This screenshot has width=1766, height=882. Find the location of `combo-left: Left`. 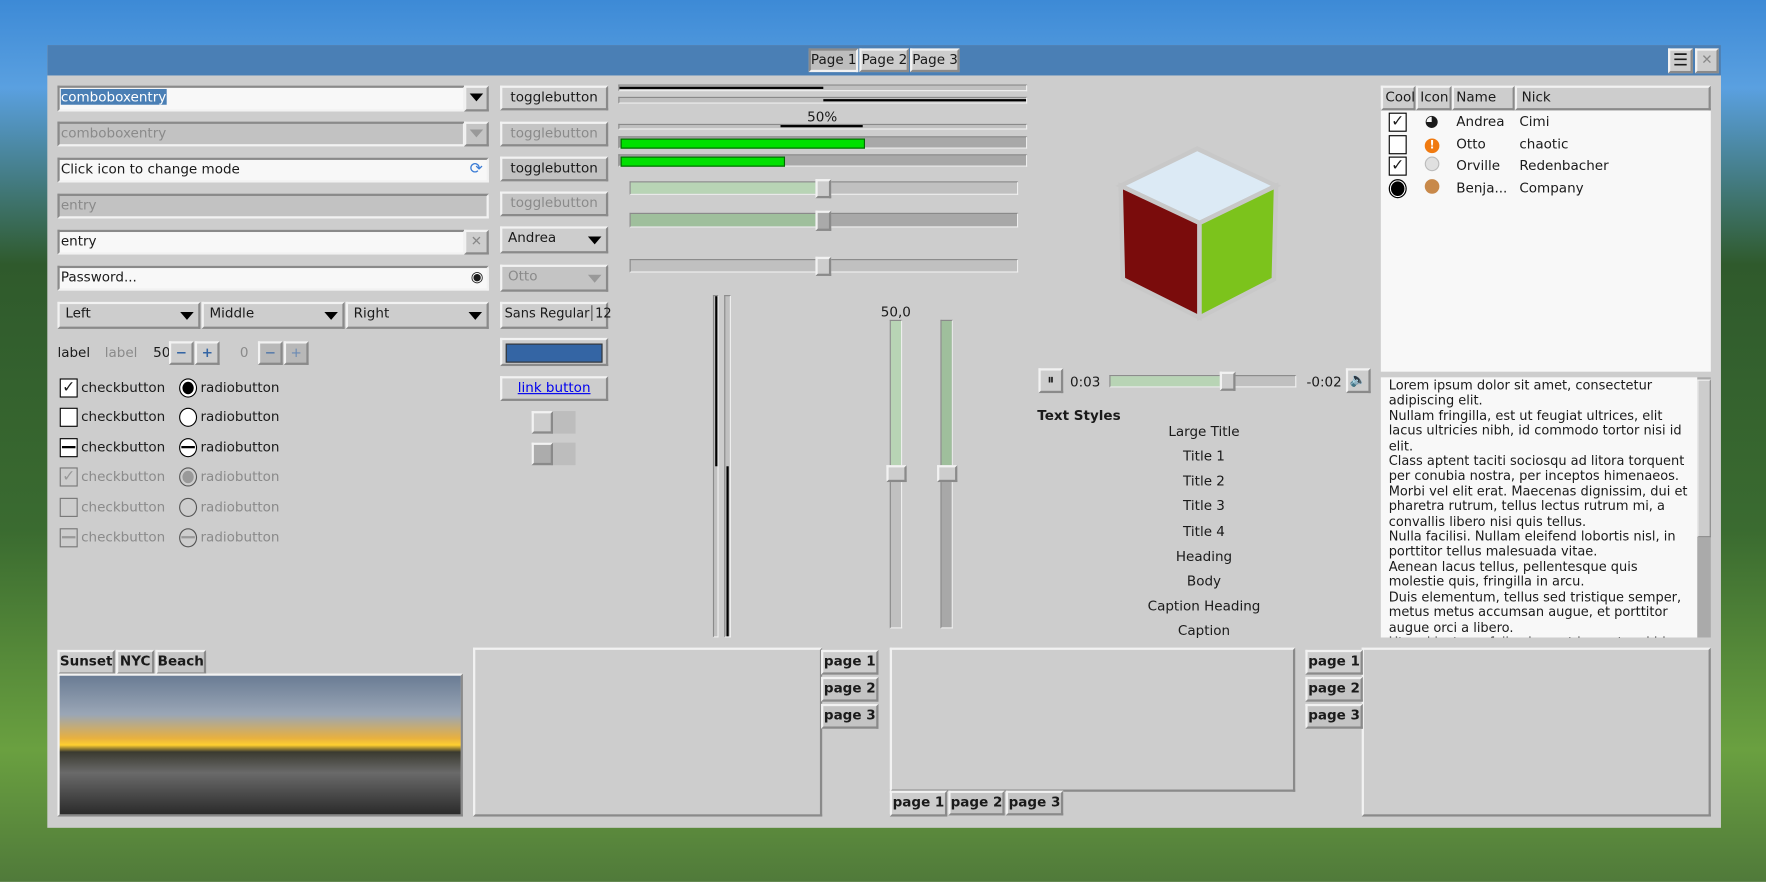

combo-left: Left is located at coordinates (129, 315).